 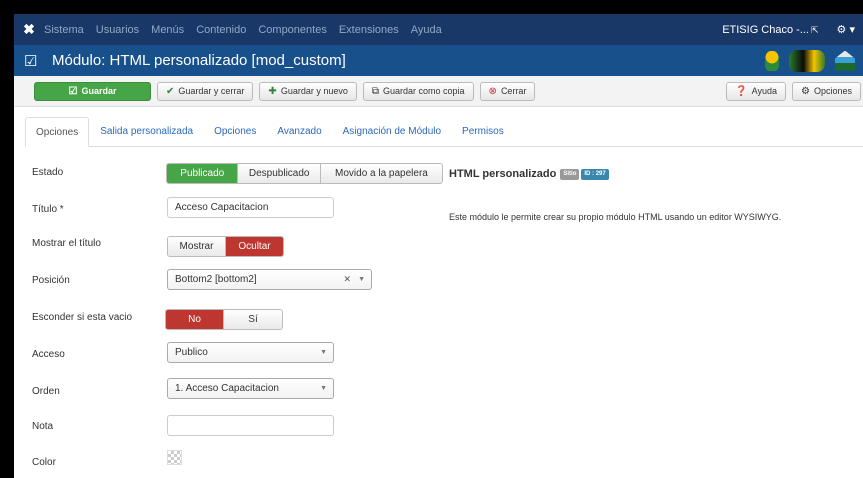 I want to click on show-title-ocultar: Ocultar, so click(x=254, y=246).